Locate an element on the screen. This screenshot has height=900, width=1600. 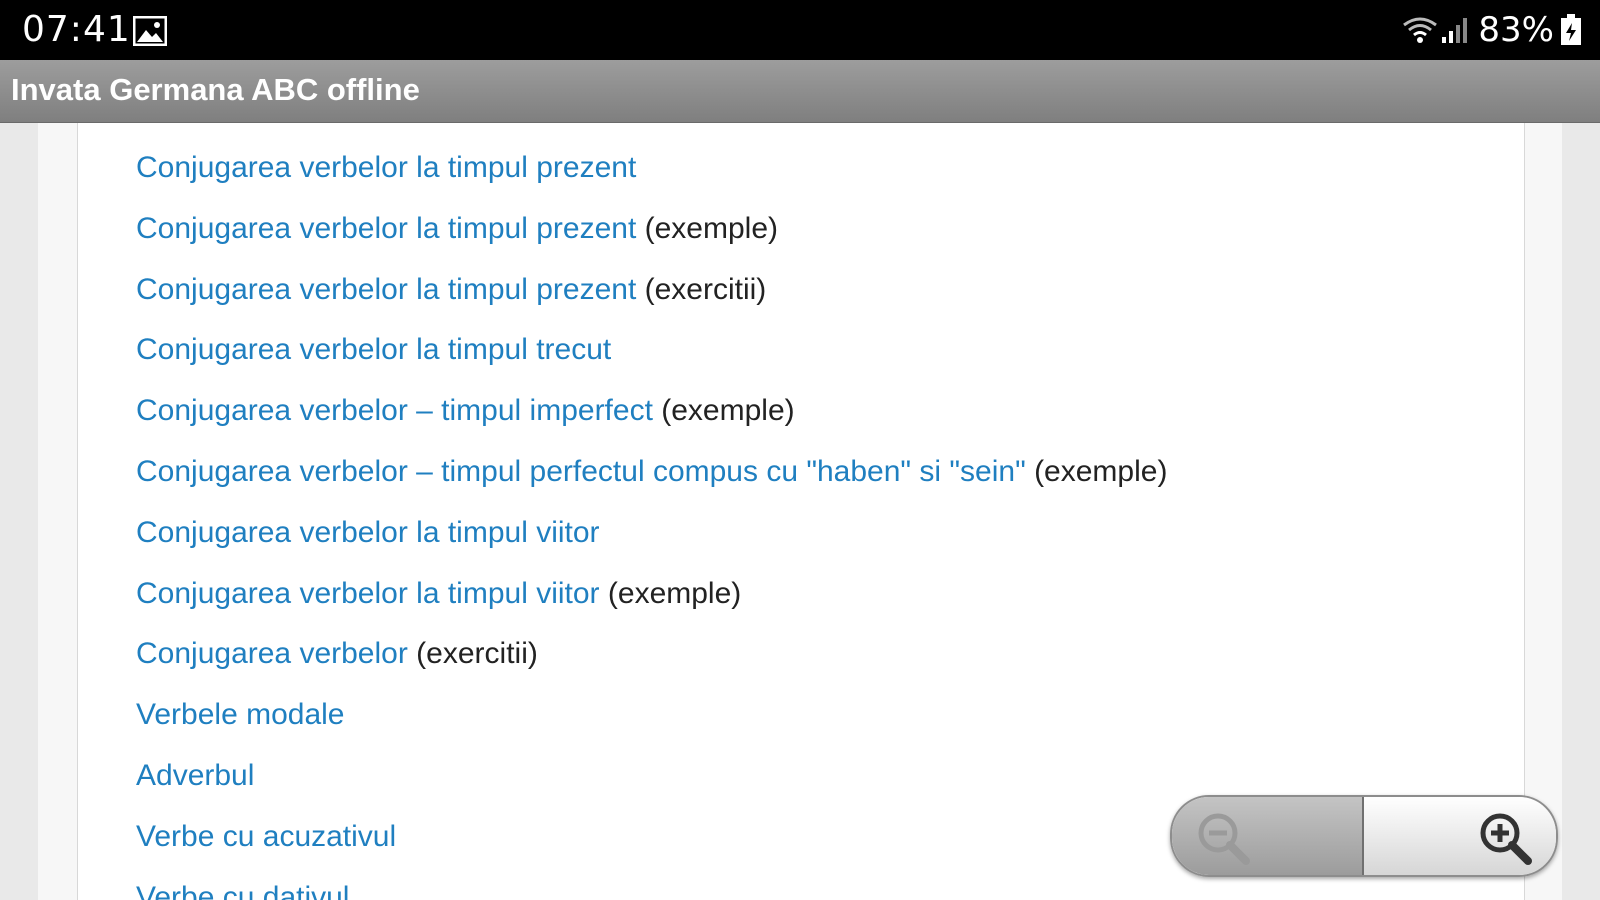
list-item: Conjugarea verbelor (exercitii) is located at coordinates (651, 659).